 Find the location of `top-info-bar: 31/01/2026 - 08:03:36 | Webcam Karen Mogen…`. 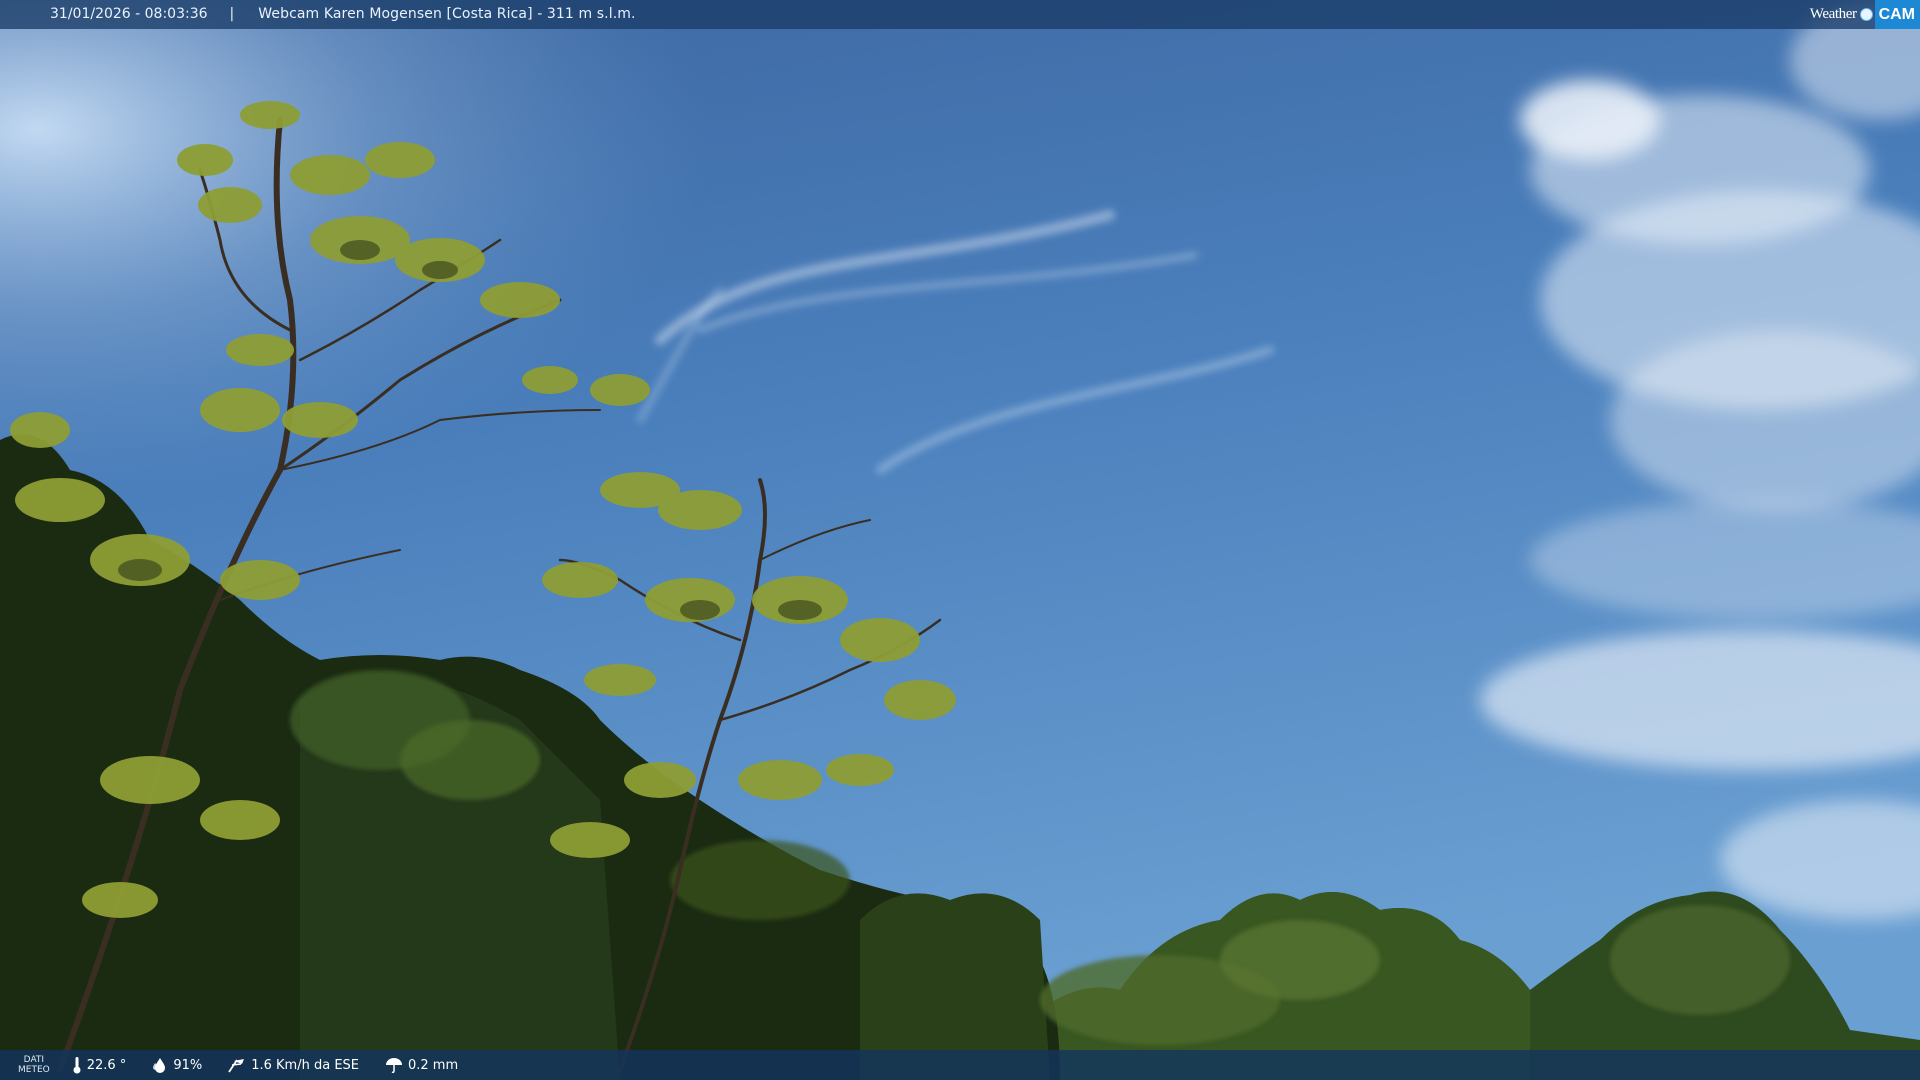

top-info-bar: 31/01/2026 - 08:03:36 | Webcam Karen Mogen… is located at coordinates (960, 14).